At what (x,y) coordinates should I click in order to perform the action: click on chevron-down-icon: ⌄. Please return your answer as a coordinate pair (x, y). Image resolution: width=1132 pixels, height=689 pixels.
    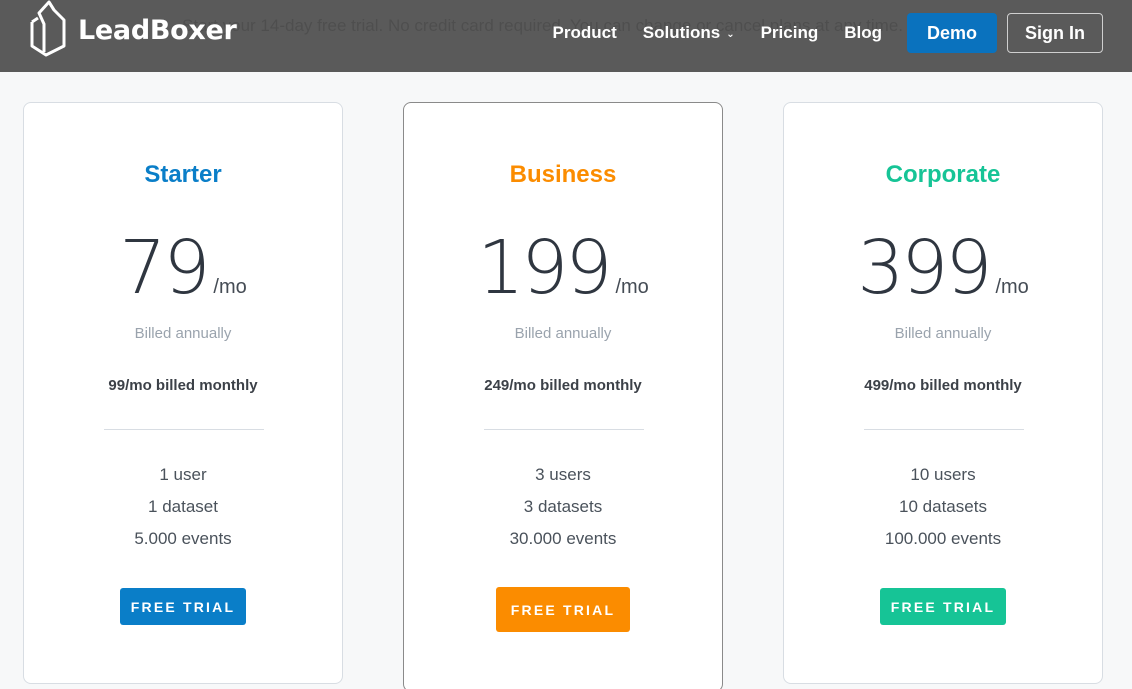
    Looking at the image, I should click on (730, 34).